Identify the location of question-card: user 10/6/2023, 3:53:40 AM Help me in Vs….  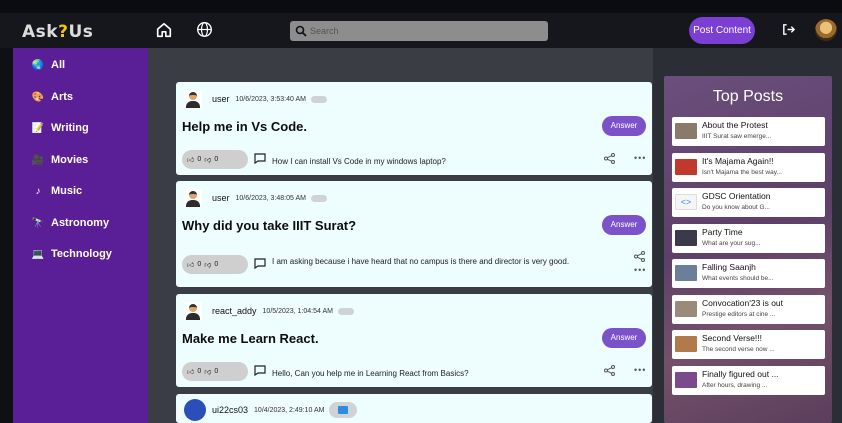
(414, 128).